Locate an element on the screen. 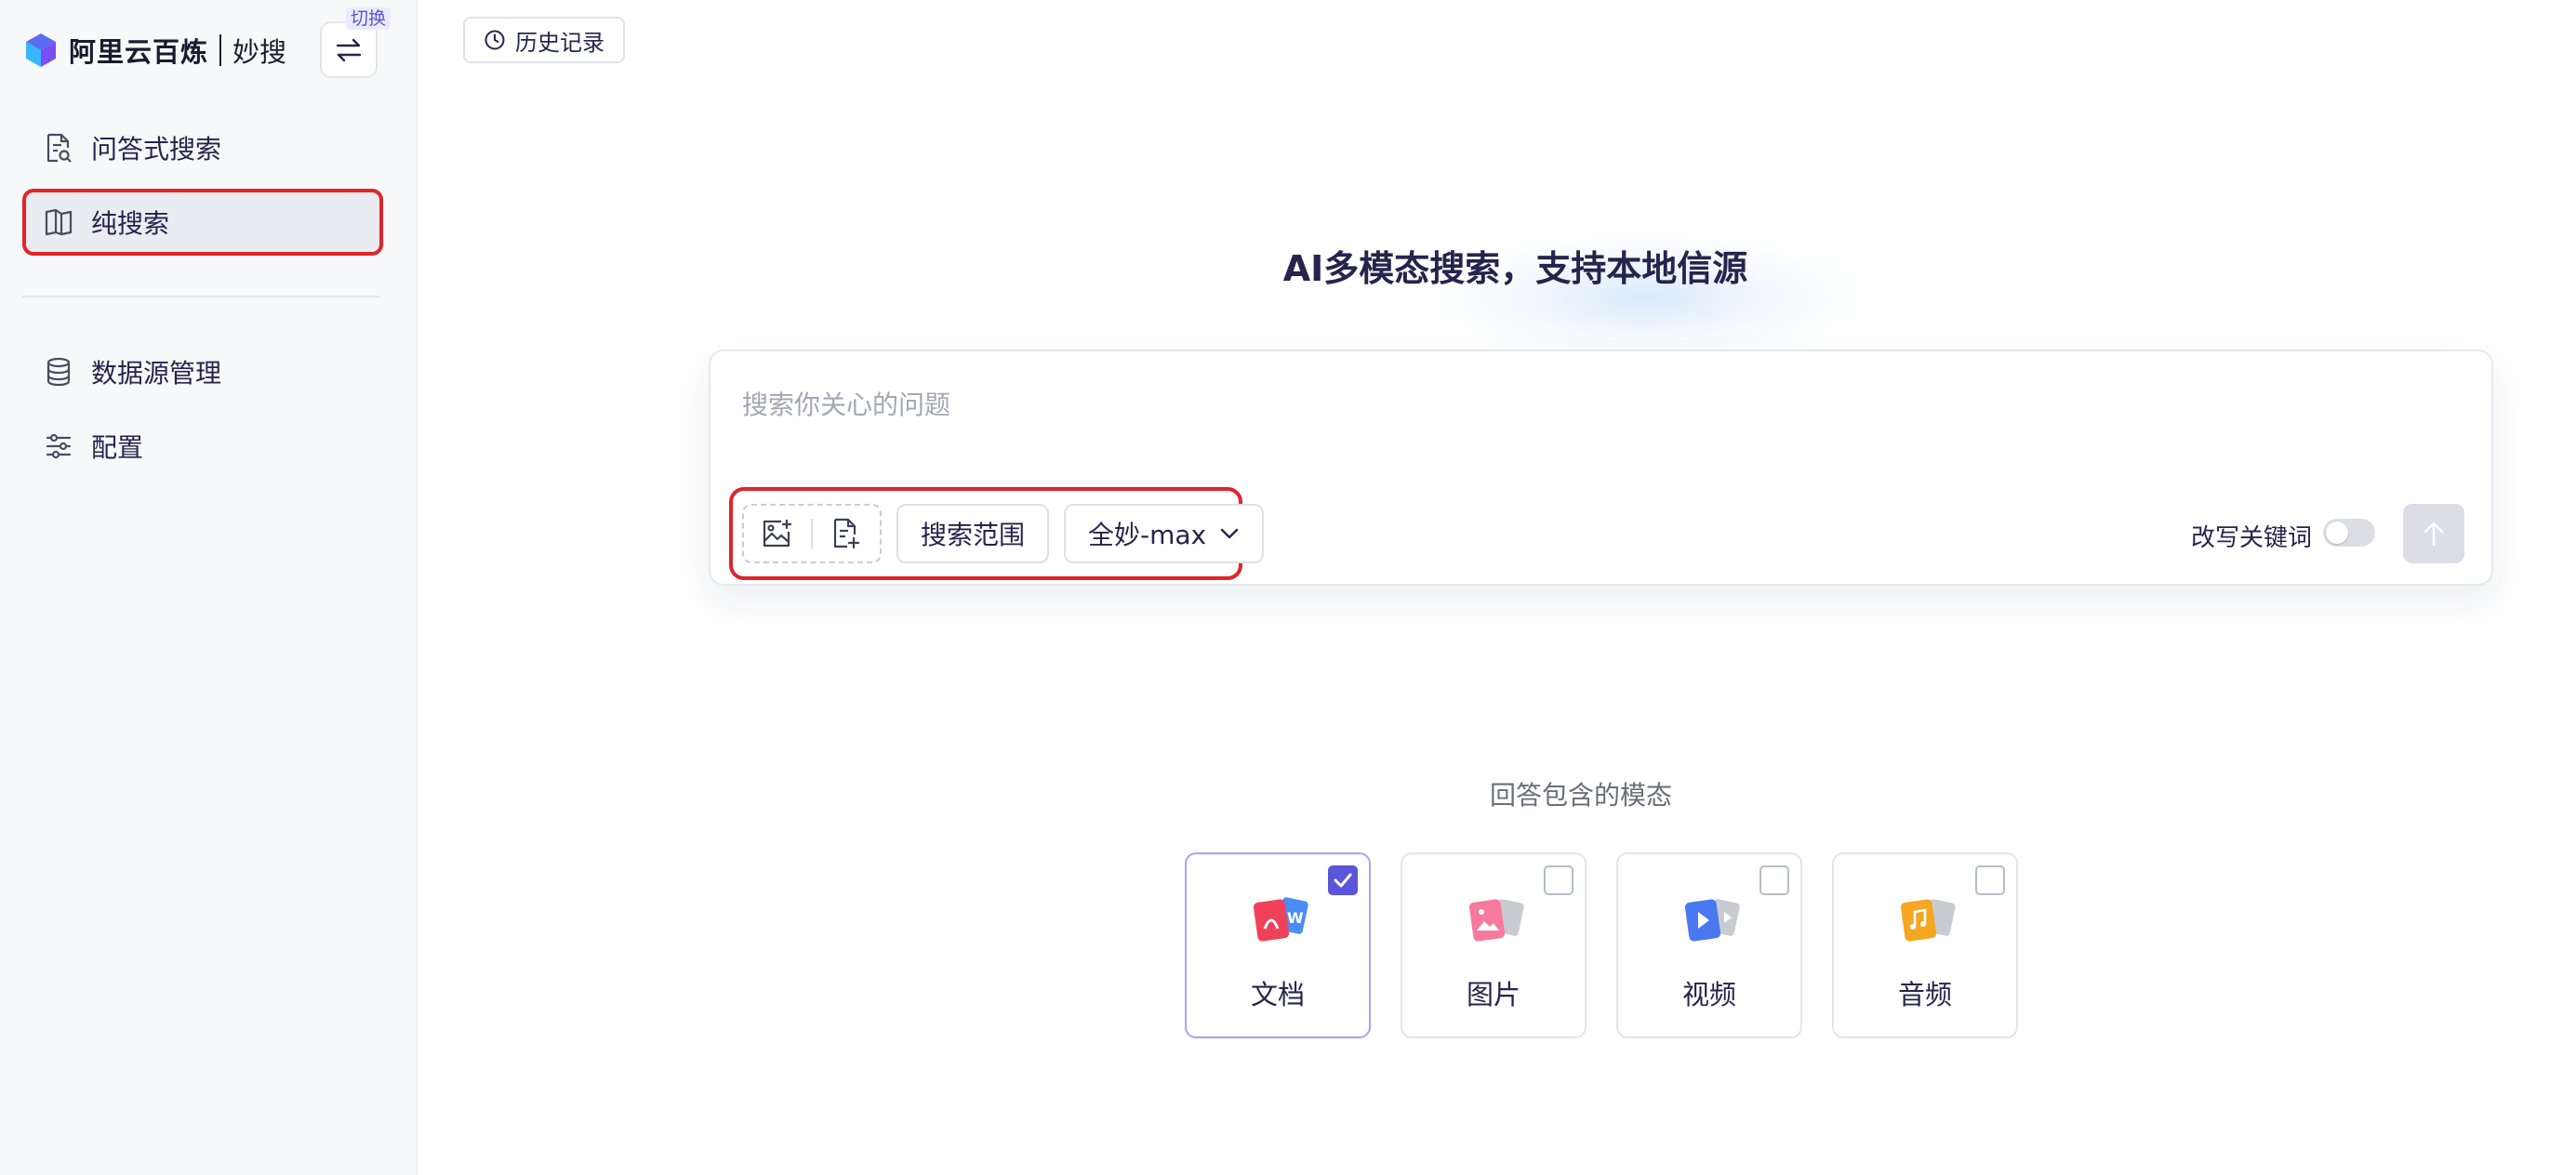  database-icon is located at coordinates (58, 372).